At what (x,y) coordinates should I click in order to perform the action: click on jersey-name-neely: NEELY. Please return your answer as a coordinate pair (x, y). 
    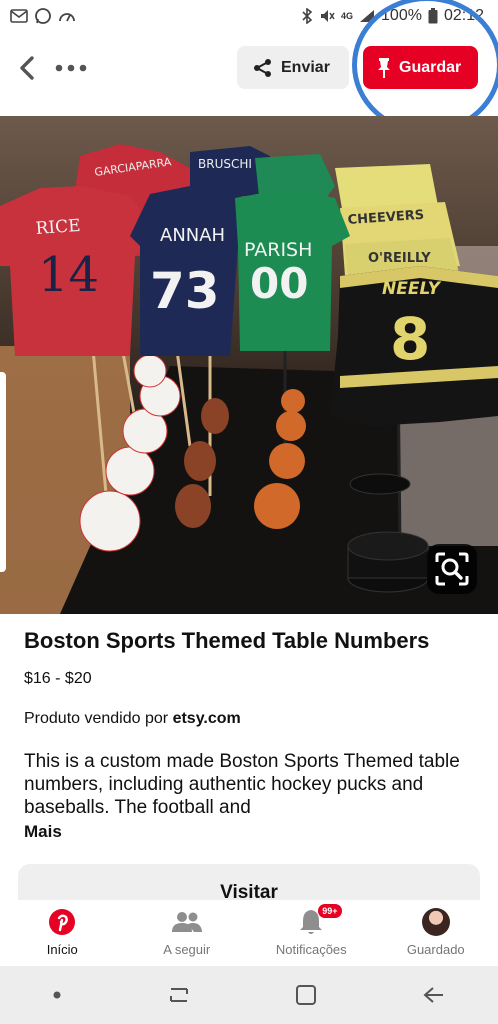
    Looking at the image, I should click on (412, 289).